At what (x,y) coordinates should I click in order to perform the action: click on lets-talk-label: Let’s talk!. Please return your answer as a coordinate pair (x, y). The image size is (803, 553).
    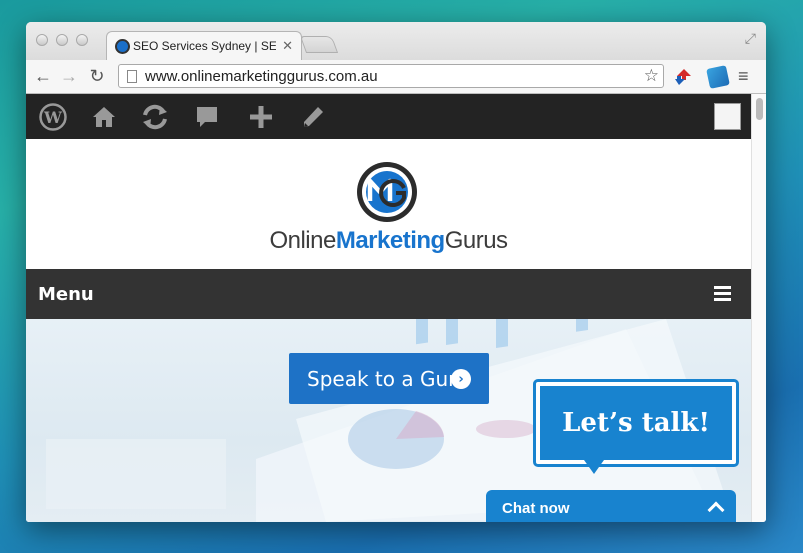
    Looking at the image, I should click on (636, 423).